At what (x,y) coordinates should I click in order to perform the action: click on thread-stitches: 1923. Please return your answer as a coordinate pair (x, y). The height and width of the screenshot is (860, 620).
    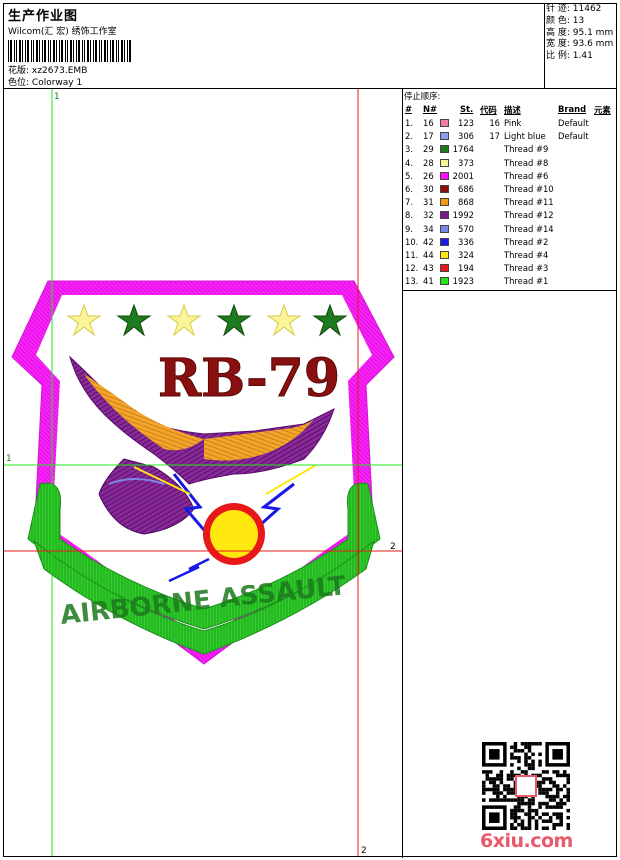
    Looking at the image, I should click on (463, 281).